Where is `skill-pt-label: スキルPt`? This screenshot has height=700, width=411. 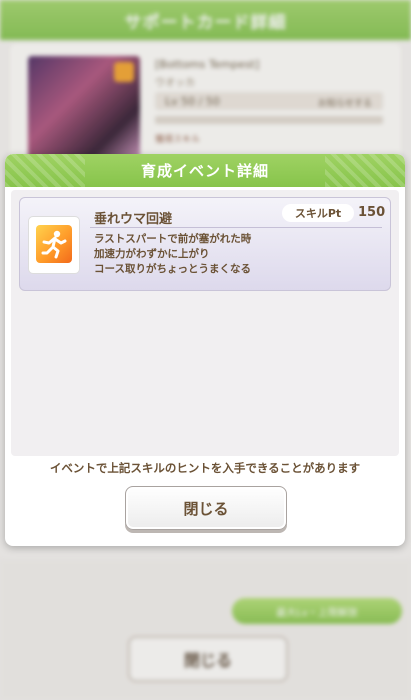
skill-pt-label: スキルPt is located at coordinates (318, 213).